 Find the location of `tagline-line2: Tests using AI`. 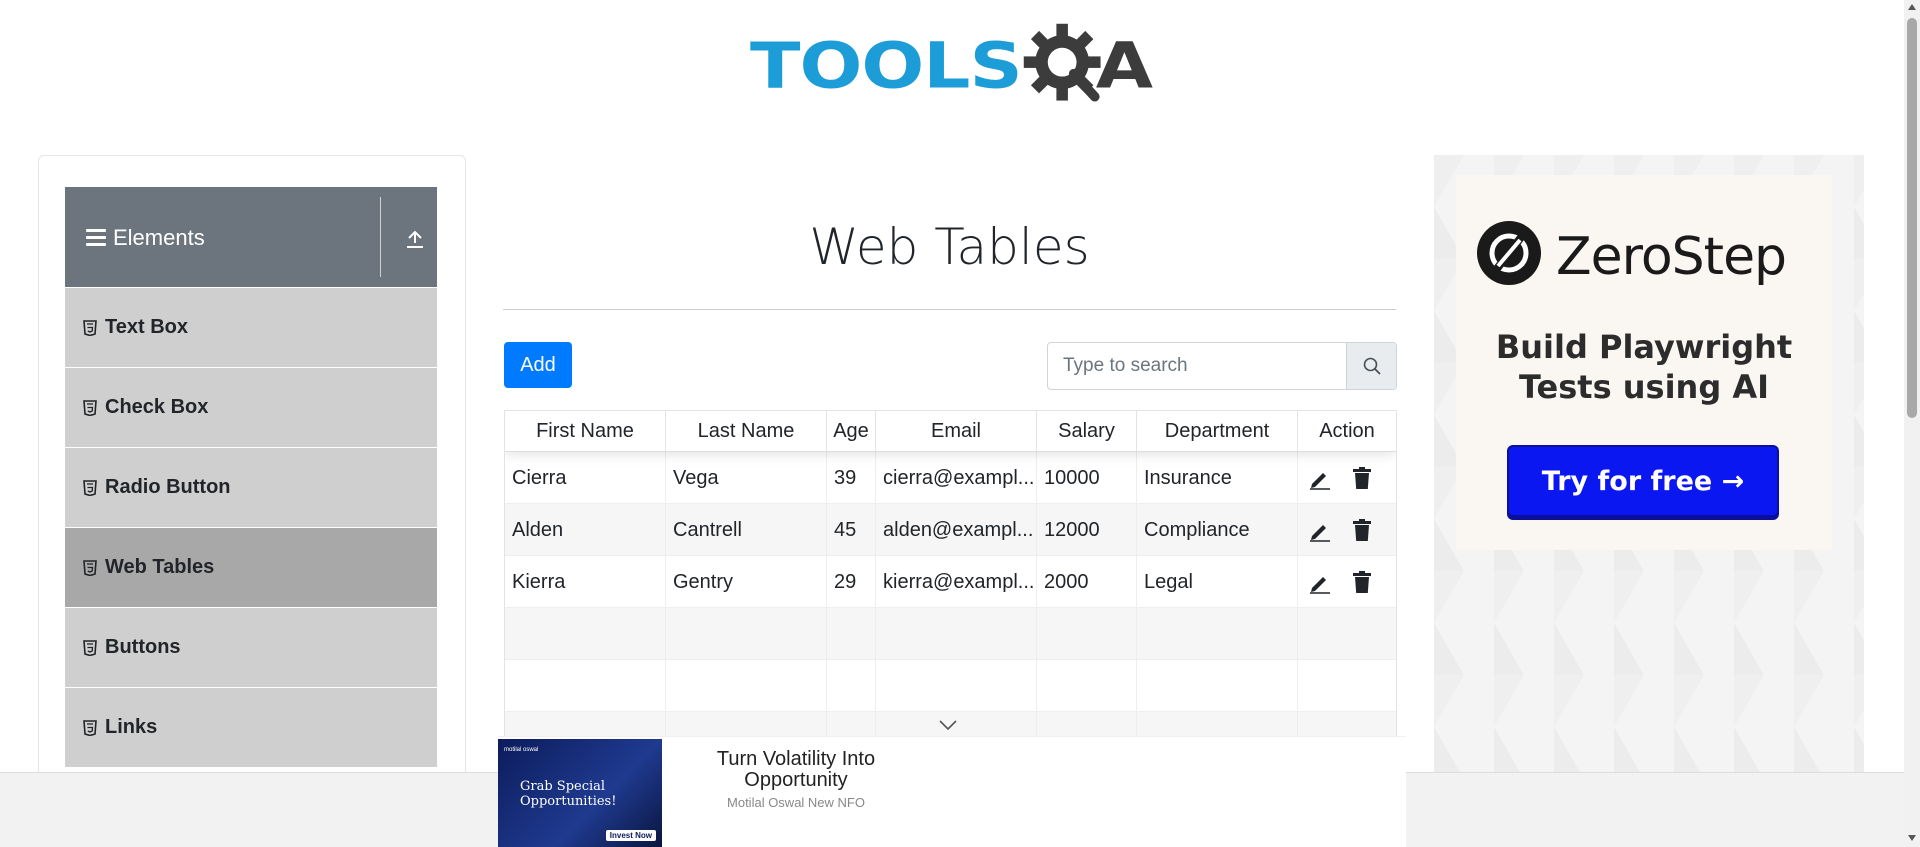

tagline-line2: Tests using AI is located at coordinates (1644, 387).